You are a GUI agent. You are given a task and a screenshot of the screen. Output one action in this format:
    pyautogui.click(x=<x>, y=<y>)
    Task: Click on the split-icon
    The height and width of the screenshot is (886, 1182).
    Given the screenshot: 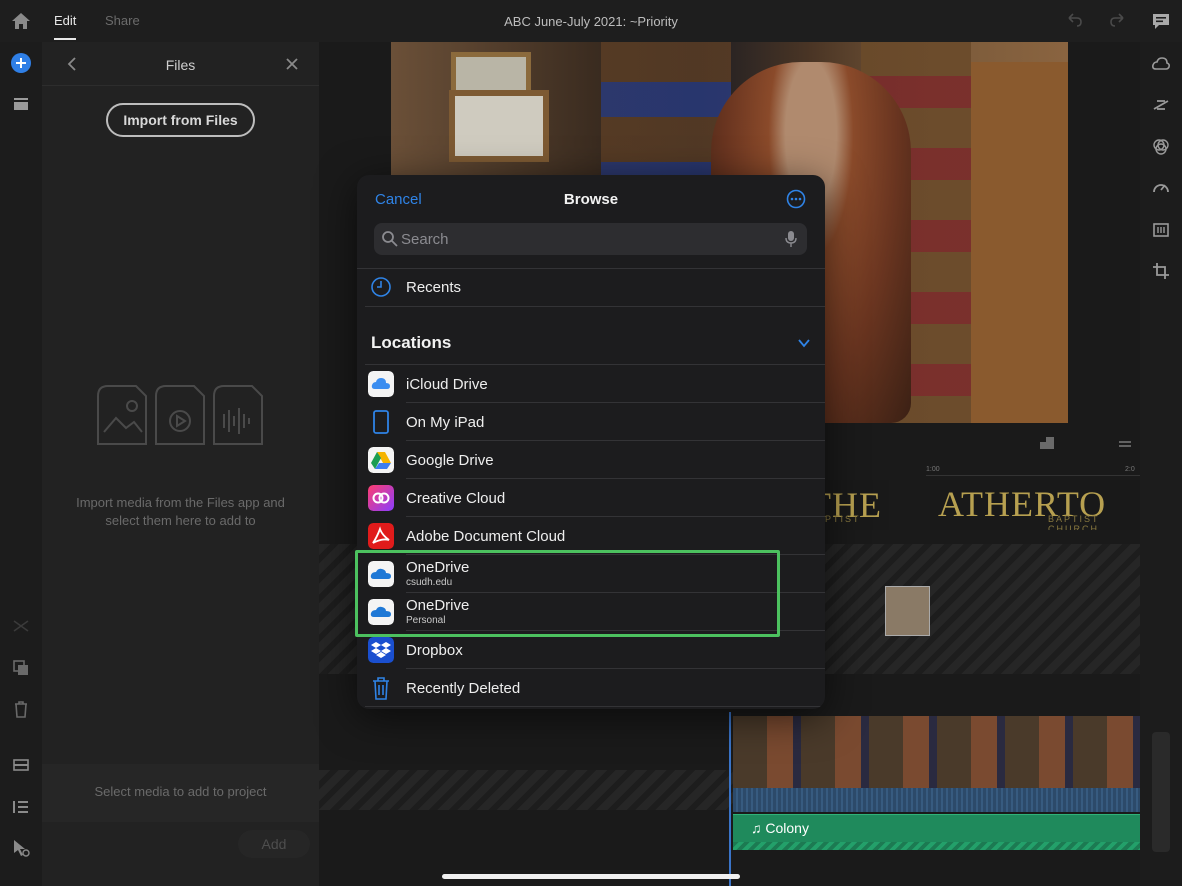 What is the action you would take?
    pyautogui.click(x=21, y=626)
    